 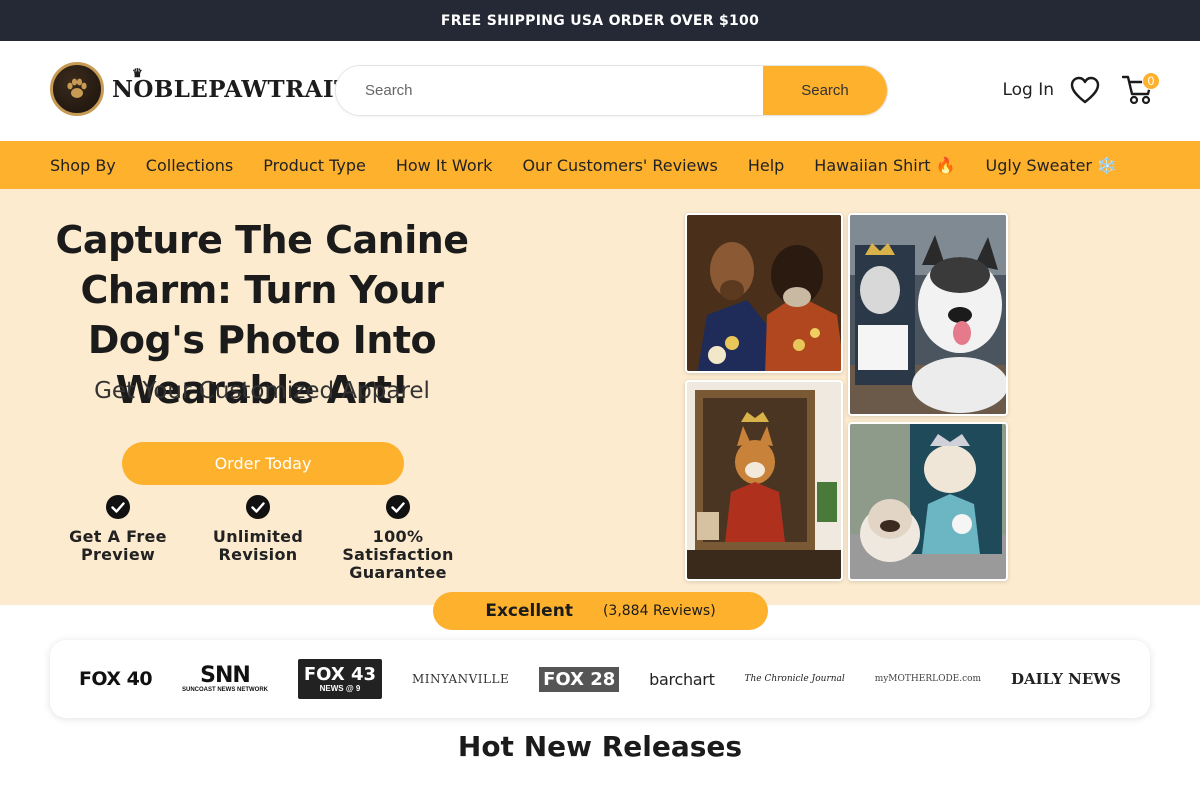 I want to click on press-logo-barchart: barchart, so click(x=682, y=679).